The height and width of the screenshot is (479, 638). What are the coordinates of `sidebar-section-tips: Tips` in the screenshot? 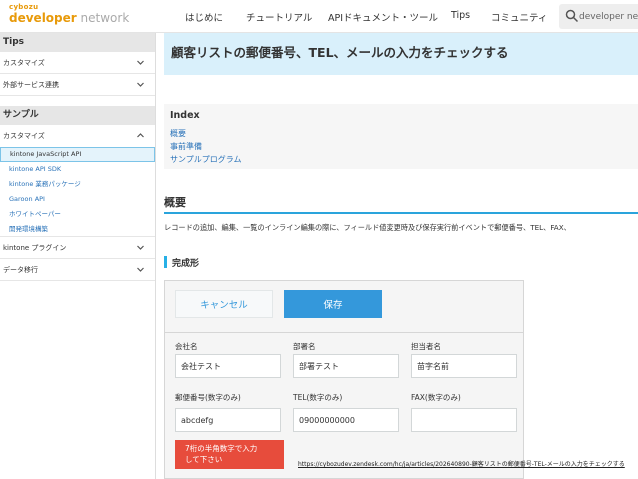 It's located at (77, 42).